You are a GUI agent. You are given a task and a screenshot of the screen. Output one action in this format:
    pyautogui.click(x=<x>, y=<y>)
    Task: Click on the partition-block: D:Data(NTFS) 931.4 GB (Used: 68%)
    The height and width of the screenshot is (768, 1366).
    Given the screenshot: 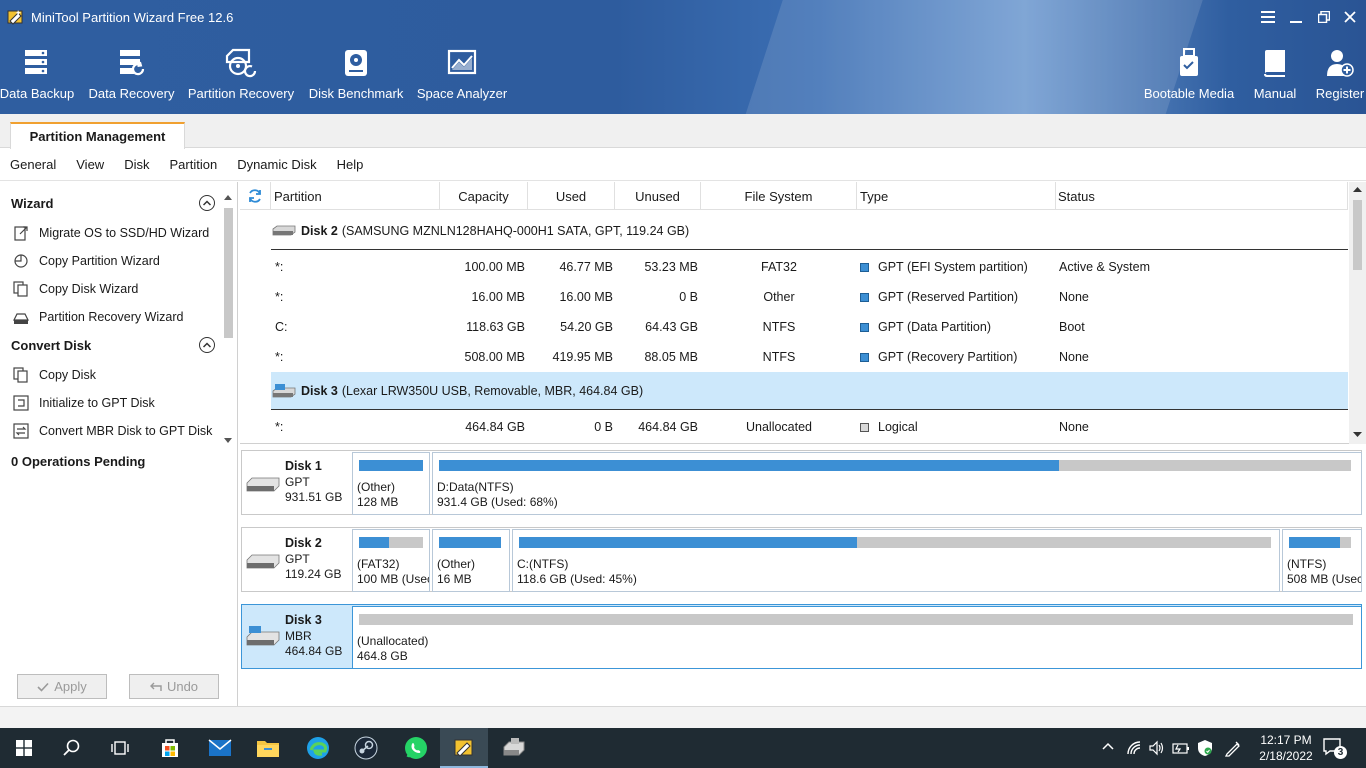 What is the action you would take?
    pyautogui.click(x=897, y=483)
    